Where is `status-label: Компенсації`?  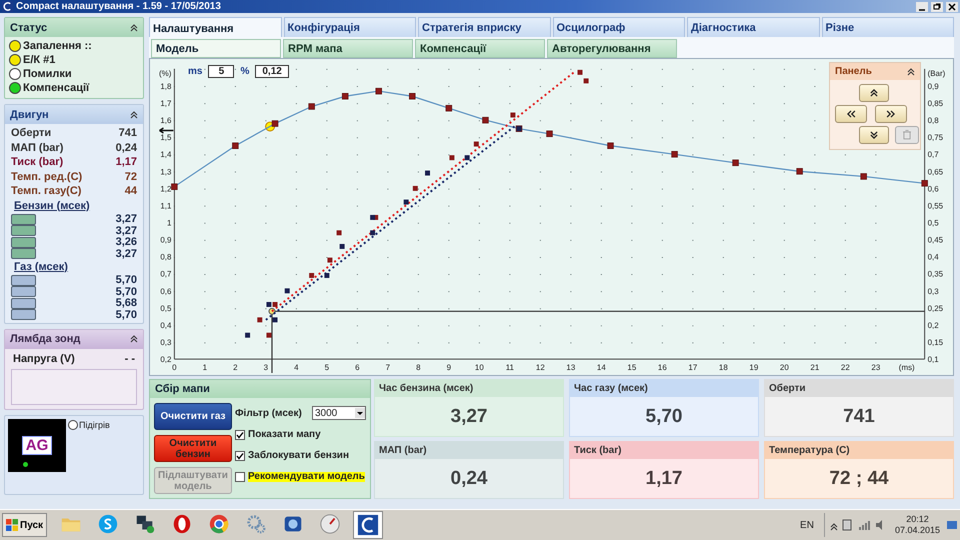
status-label: Компенсації is located at coordinates (56, 88).